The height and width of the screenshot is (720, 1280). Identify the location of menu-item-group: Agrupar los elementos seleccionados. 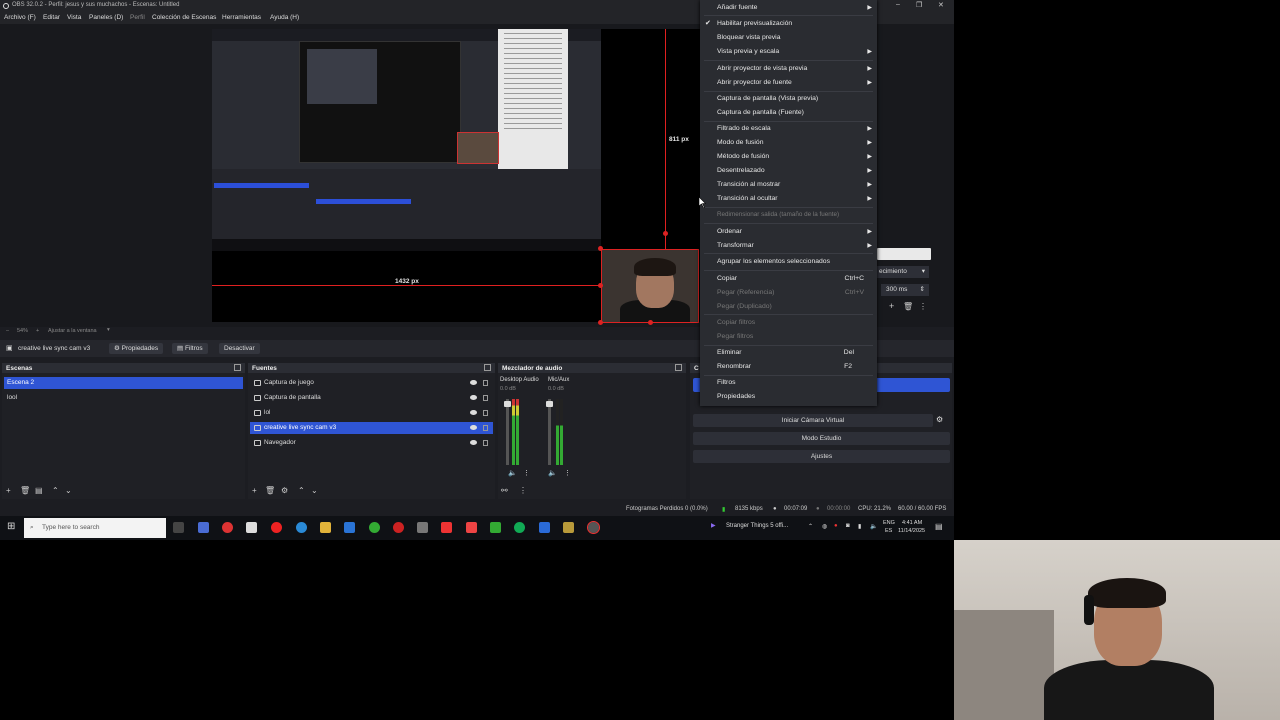
(794, 262).